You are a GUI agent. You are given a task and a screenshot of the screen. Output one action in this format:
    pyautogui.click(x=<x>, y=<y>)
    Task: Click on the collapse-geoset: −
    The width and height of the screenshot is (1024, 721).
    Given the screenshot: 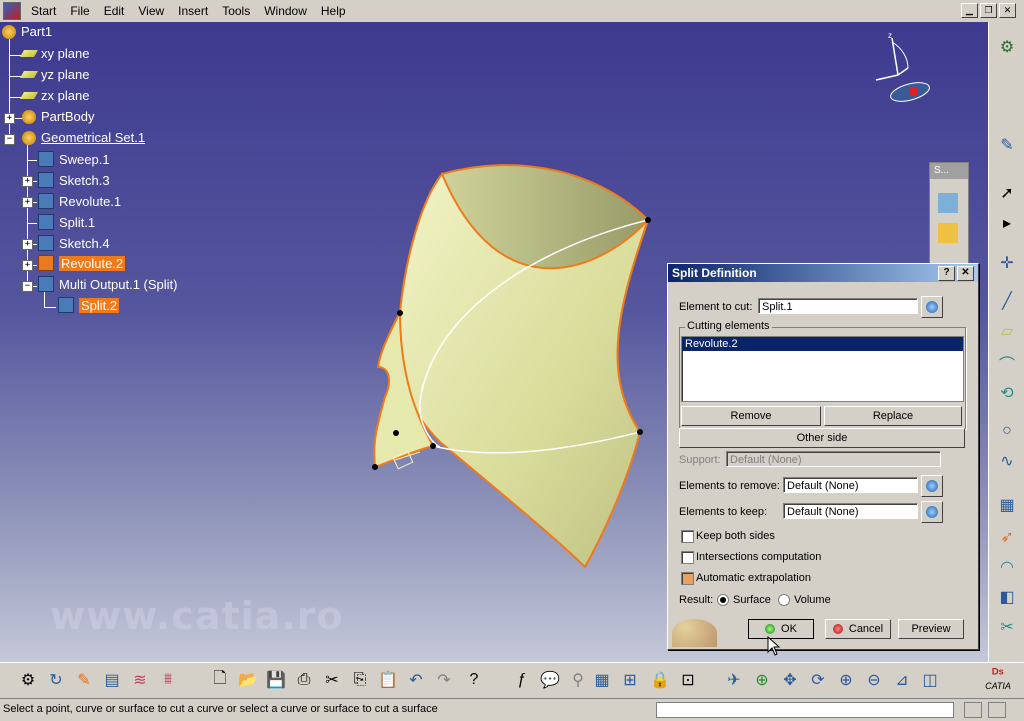 What is the action you would take?
    pyautogui.click(x=9, y=139)
    